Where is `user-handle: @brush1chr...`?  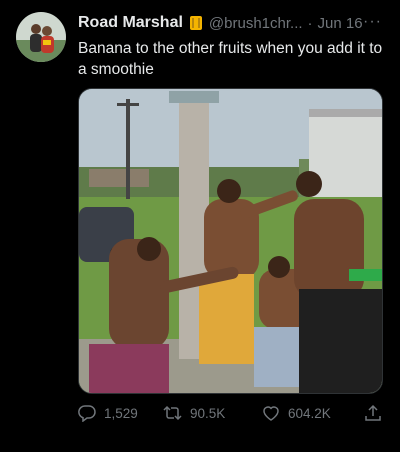 user-handle: @brush1chr... is located at coordinates (256, 23).